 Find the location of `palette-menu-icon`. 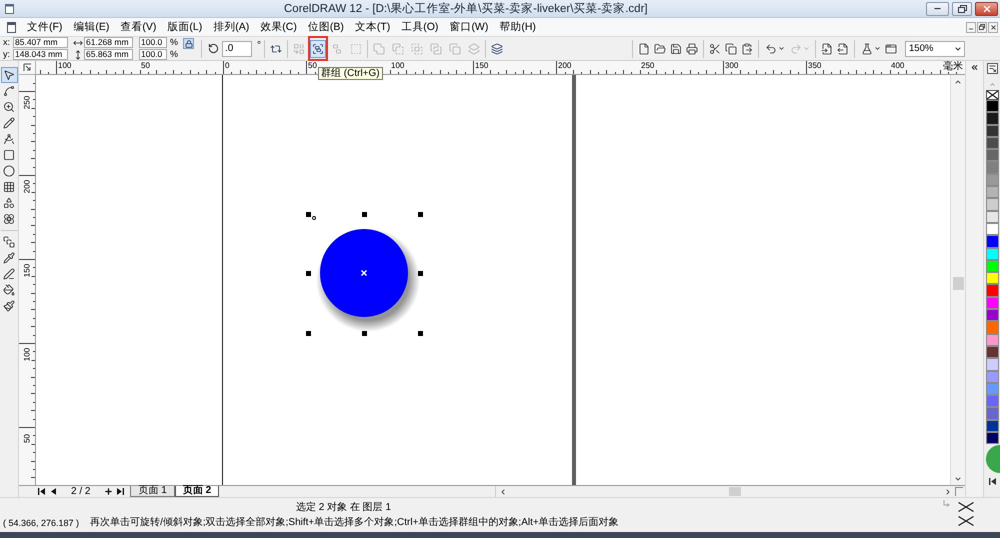

palette-menu-icon is located at coordinates (992, 68).